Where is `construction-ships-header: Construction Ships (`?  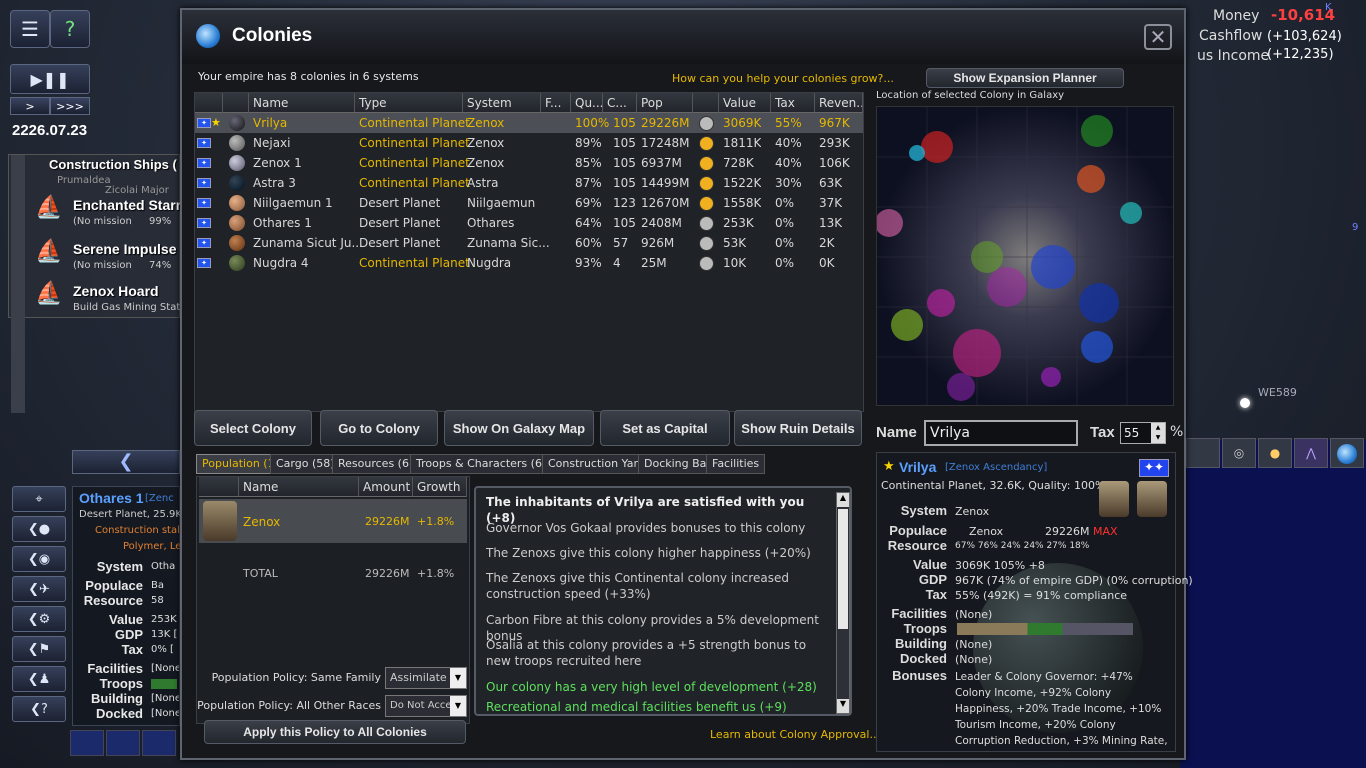 construction-ships-header: Construction Ships ( is located at coordinates (120, 164).